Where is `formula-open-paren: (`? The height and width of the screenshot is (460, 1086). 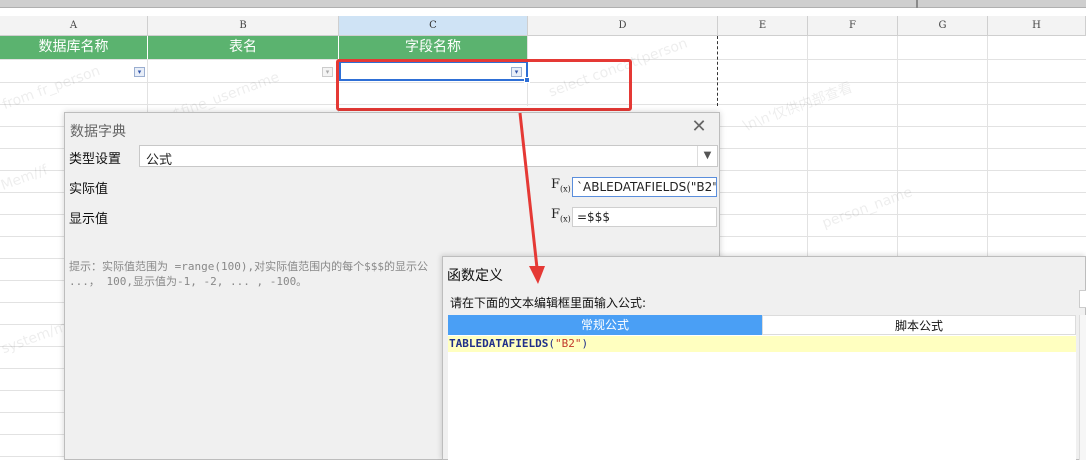
formula-open-paren: ( is located at coordinates (551, 343).